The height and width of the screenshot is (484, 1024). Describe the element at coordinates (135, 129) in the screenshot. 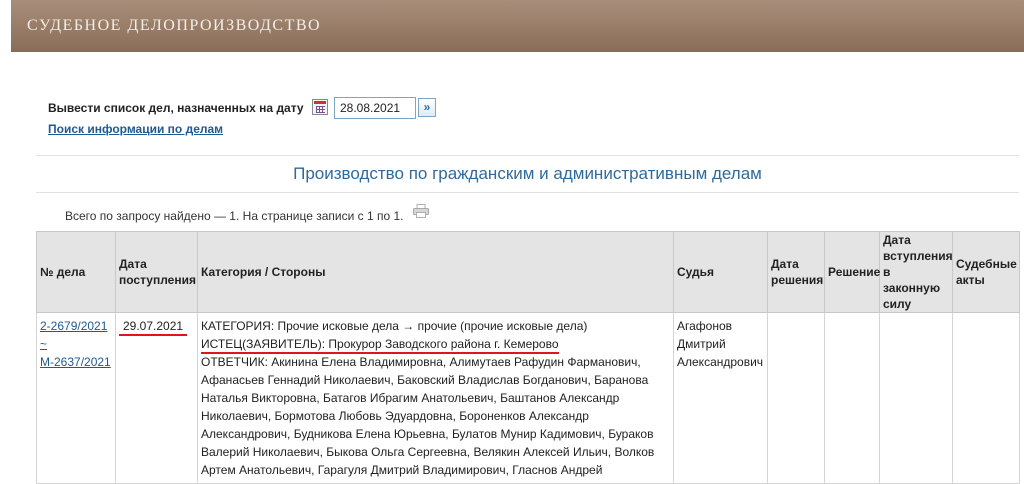

I see `case-search-link: Поиск информации по делам` at that location.